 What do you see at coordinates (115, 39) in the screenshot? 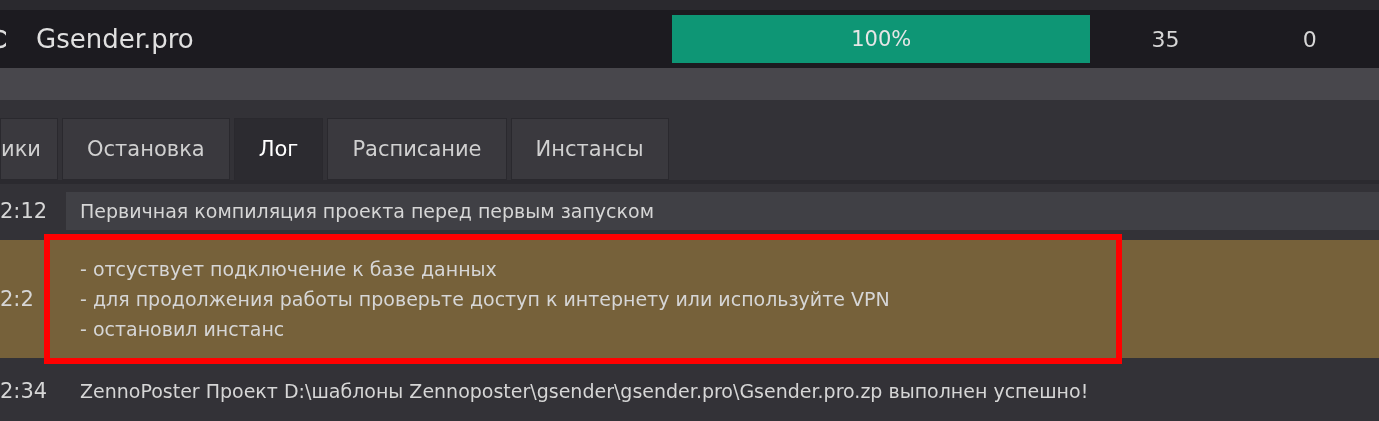
I see `project-name: Gsender.pro` at bounding box center [115, 39].